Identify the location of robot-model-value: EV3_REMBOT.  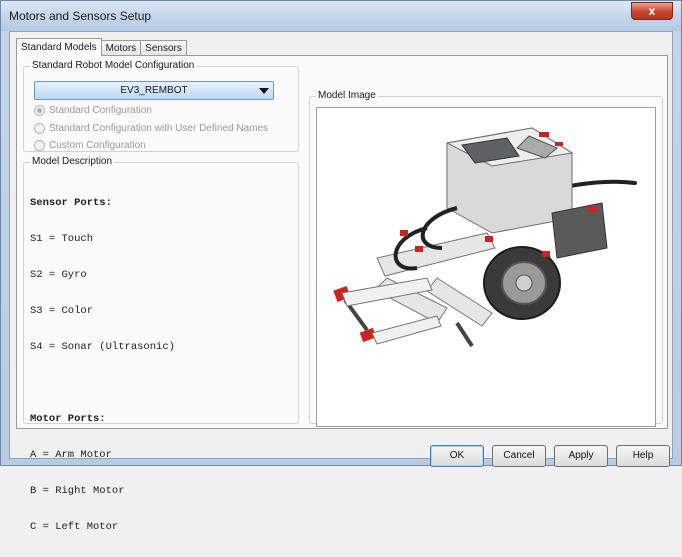
(154, 90).